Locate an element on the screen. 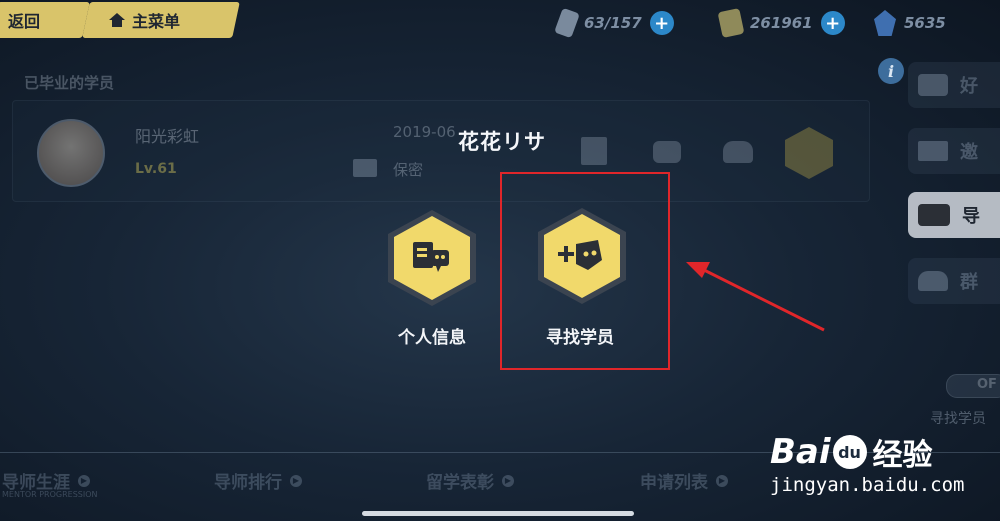 Image resolution: width=1000 pixels, height=521 pixels. main-menu-button: 主菜单 is located at coordinates (161, 20).